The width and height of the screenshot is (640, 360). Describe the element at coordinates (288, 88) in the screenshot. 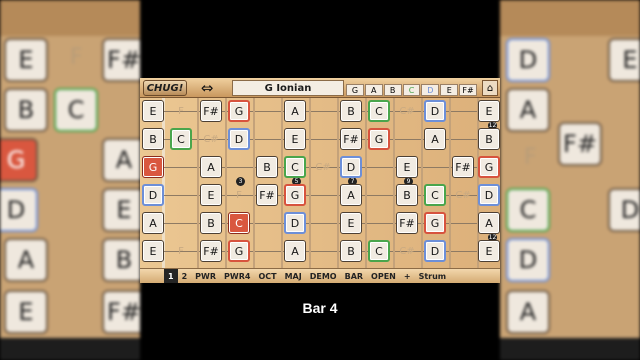

I see `scale-selector: G Ionian` at that location.